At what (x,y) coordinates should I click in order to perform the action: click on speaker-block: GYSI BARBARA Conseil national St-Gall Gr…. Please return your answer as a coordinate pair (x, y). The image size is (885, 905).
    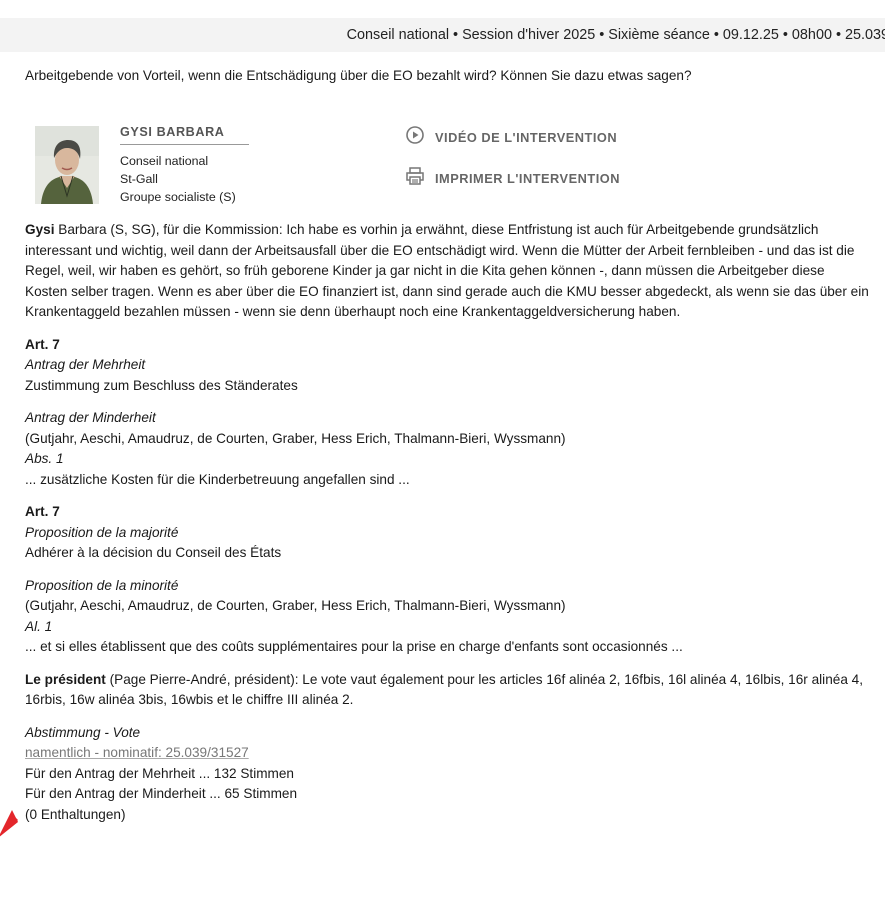
    Looking at the image, I should click on (447, 170).